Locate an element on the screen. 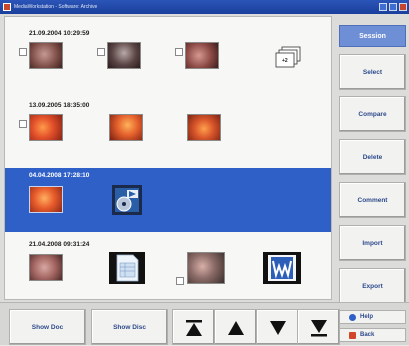  session-timestamp: 13.09.2005 18:35:00 is located at coordinates (59, 105).